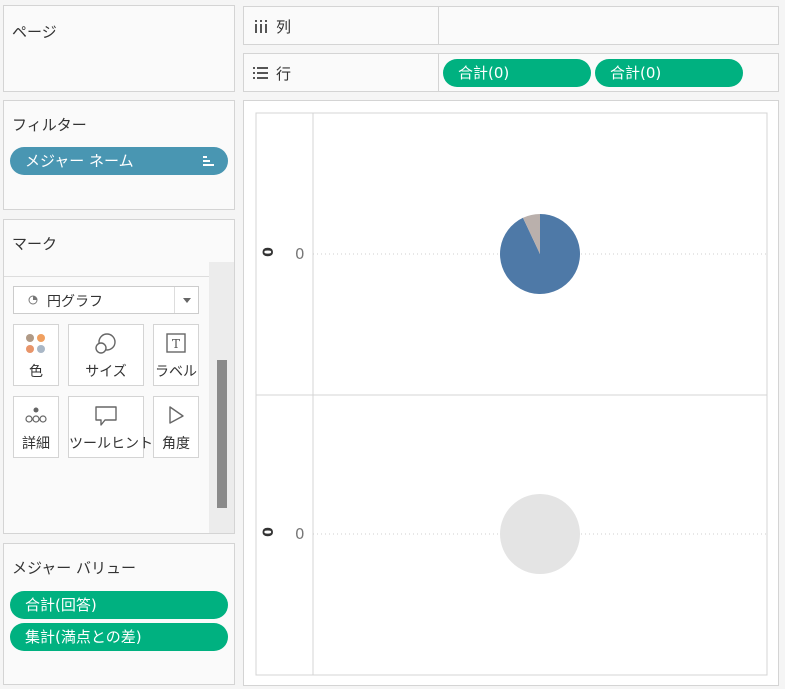 This screenshot has height=689, width=785. I want to click on columns-shelf: 列, so click(511, 25).